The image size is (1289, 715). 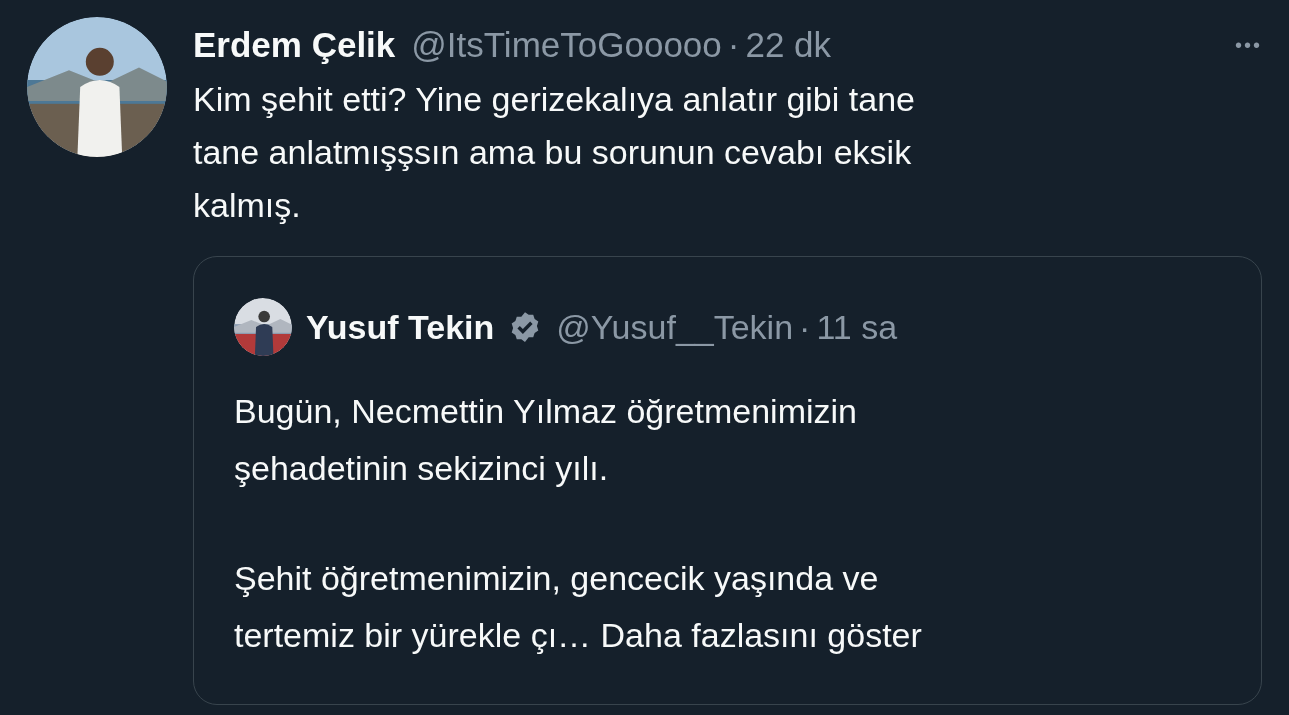 What do you see at coordinates (554, 152) in the screenshot?
I see `tweet-text: Kim şehit etti? Yine gerizekalıya anlatır gibi tane tane anlatmışşsın ama bu sorunun cevabı eksik kalmış.` at bounding box center [554, 152].